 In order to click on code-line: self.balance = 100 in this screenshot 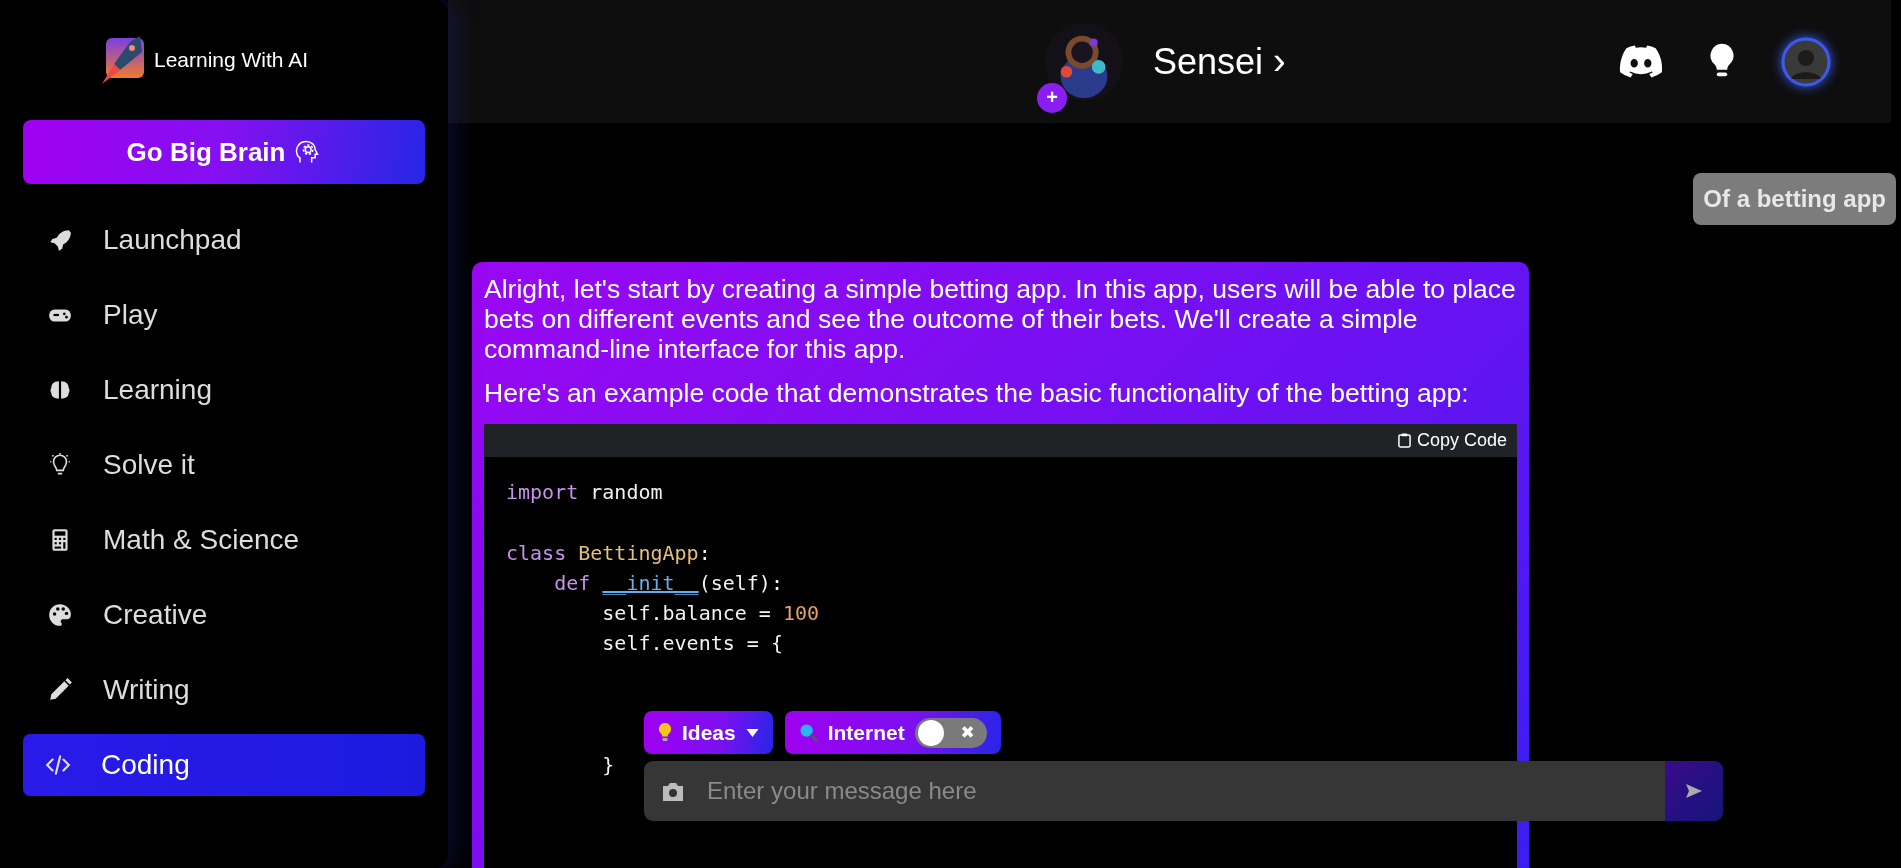, I will do `click(711, 614)`.